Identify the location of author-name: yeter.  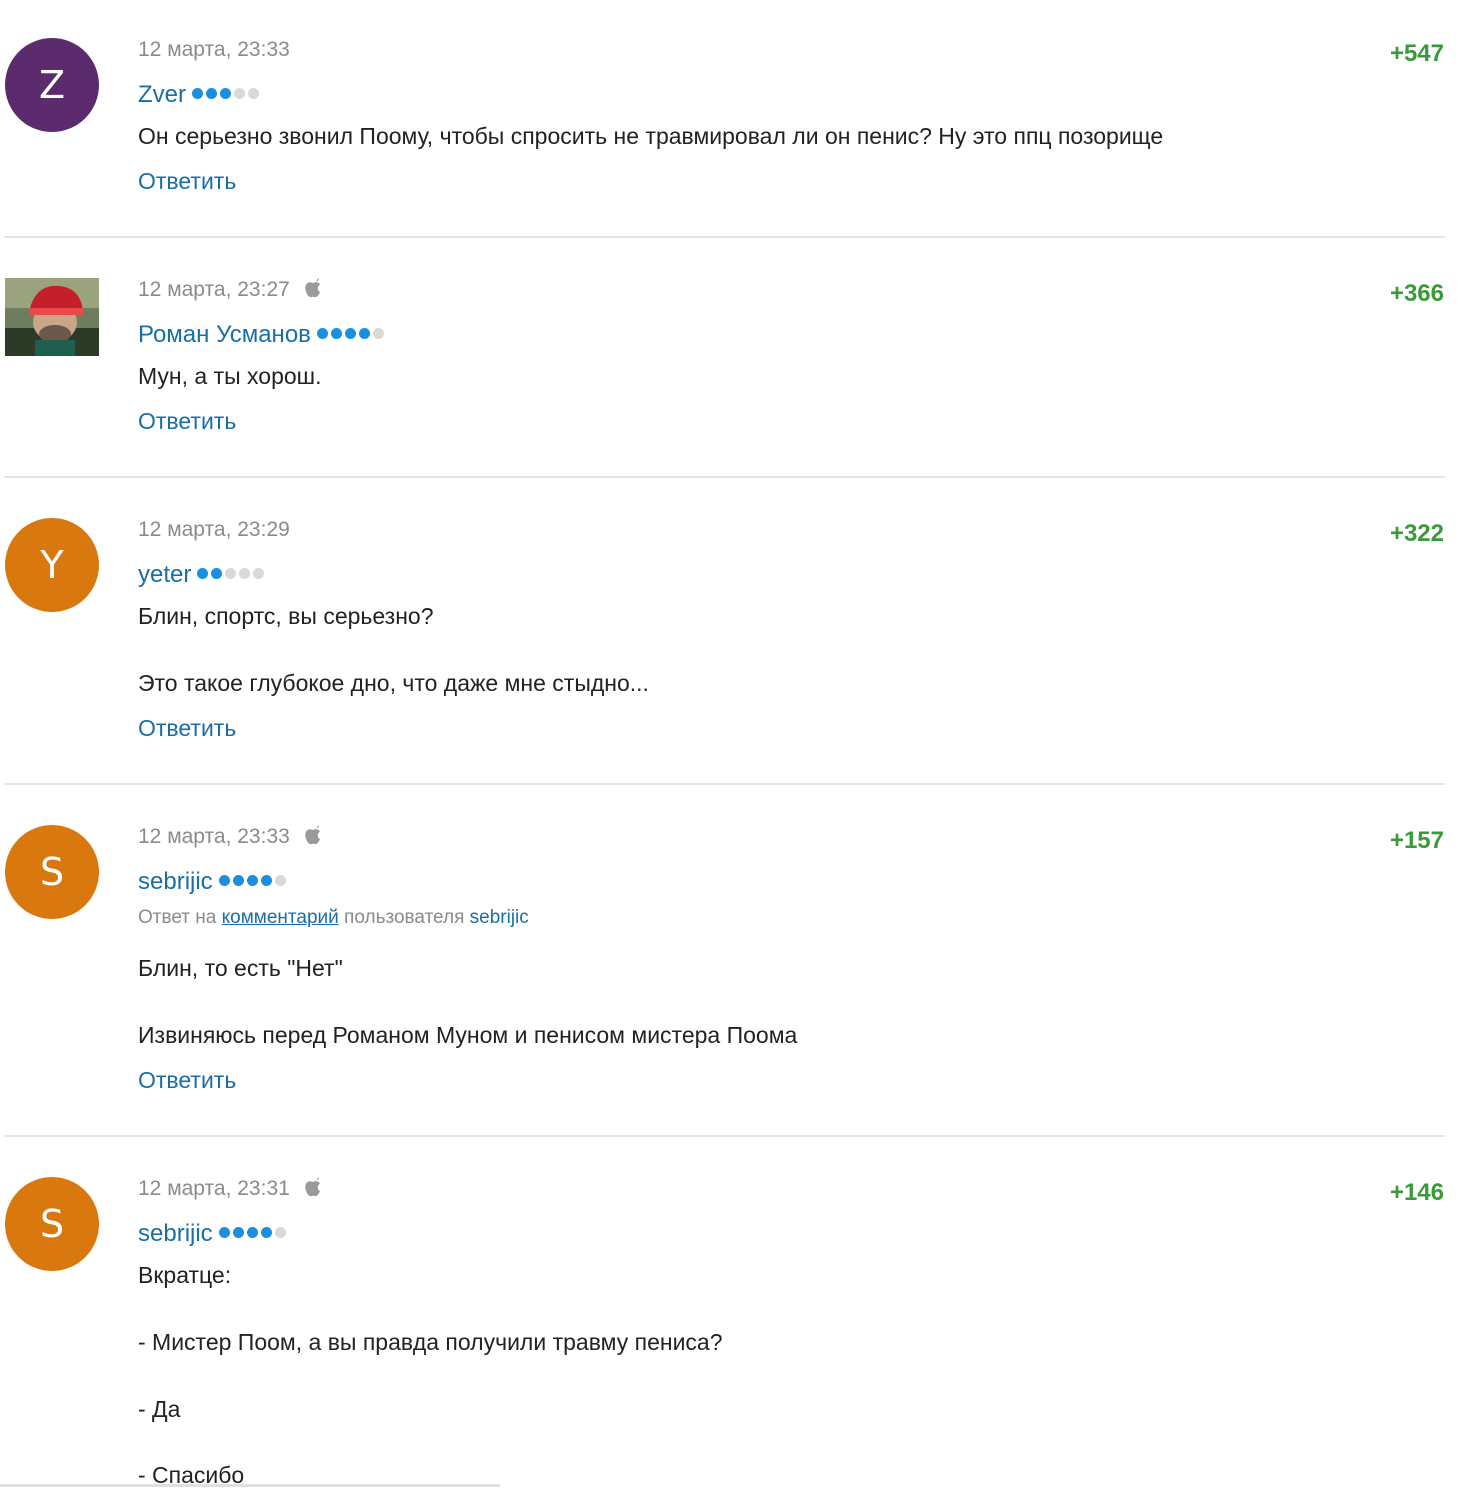
(164, 574).